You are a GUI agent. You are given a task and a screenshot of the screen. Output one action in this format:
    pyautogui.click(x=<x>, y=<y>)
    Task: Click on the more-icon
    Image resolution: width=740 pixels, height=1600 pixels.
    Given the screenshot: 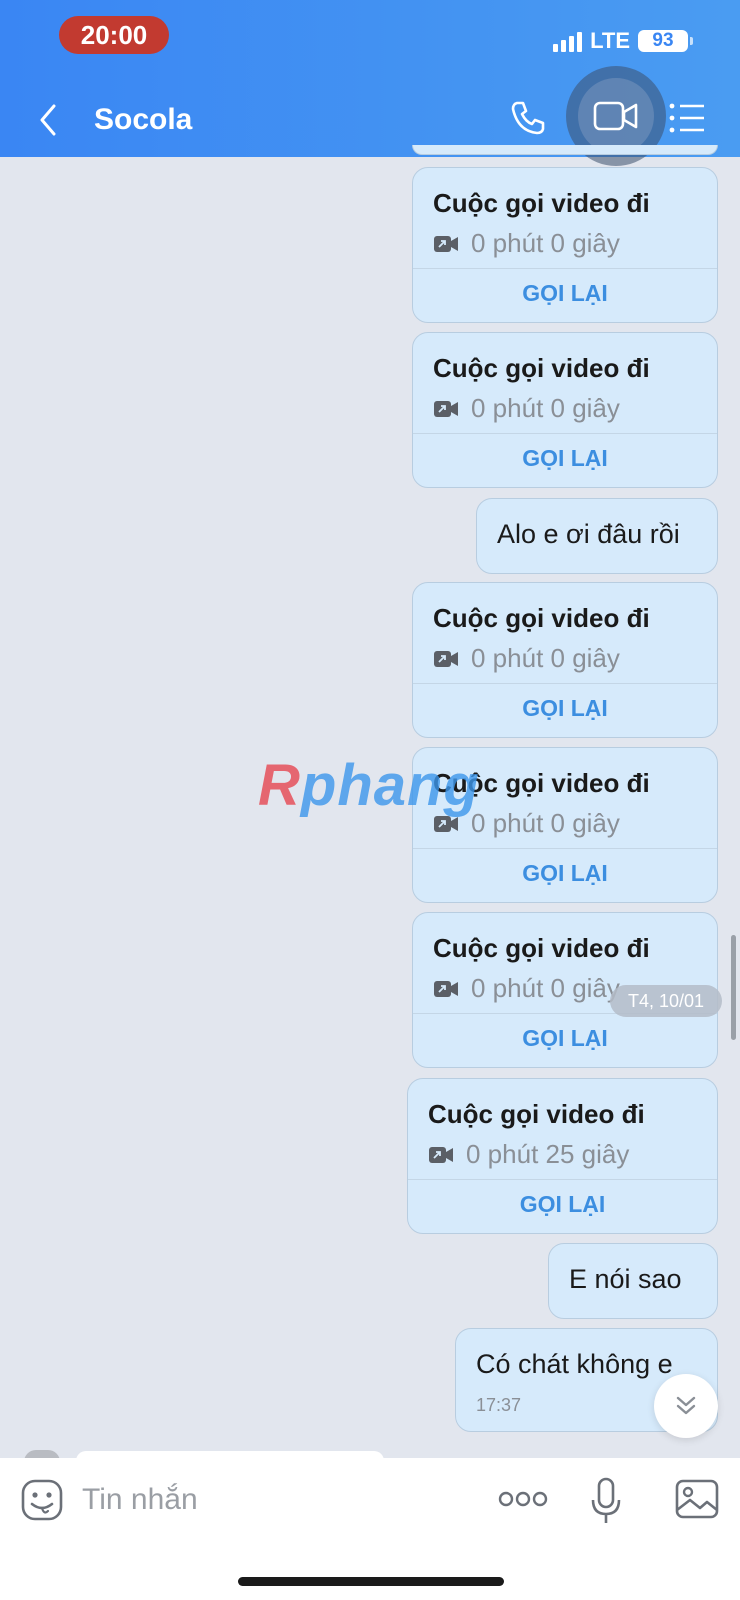 What is the action you would take?
    pyautogui.click(x=523, y=1499)
    